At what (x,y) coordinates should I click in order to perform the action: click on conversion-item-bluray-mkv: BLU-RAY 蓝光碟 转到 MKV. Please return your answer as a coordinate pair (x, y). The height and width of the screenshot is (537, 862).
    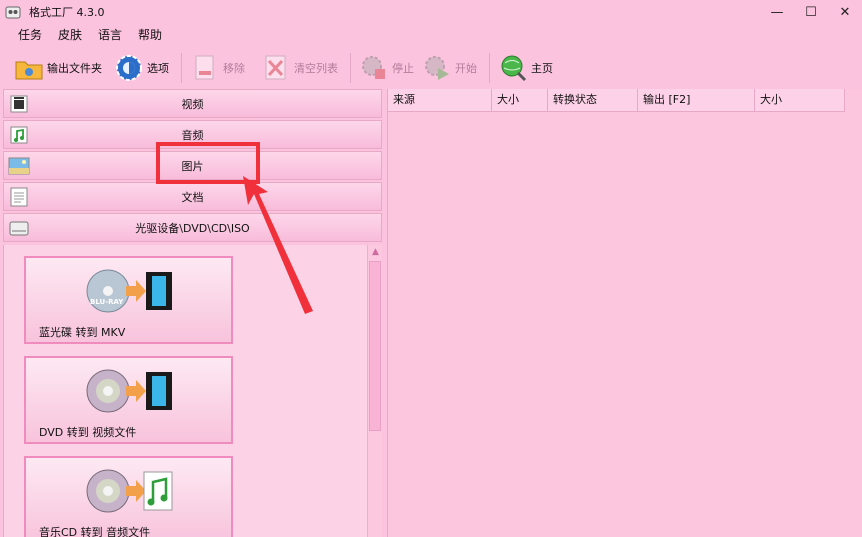
    Looking at the image, I should click on (128, 300).